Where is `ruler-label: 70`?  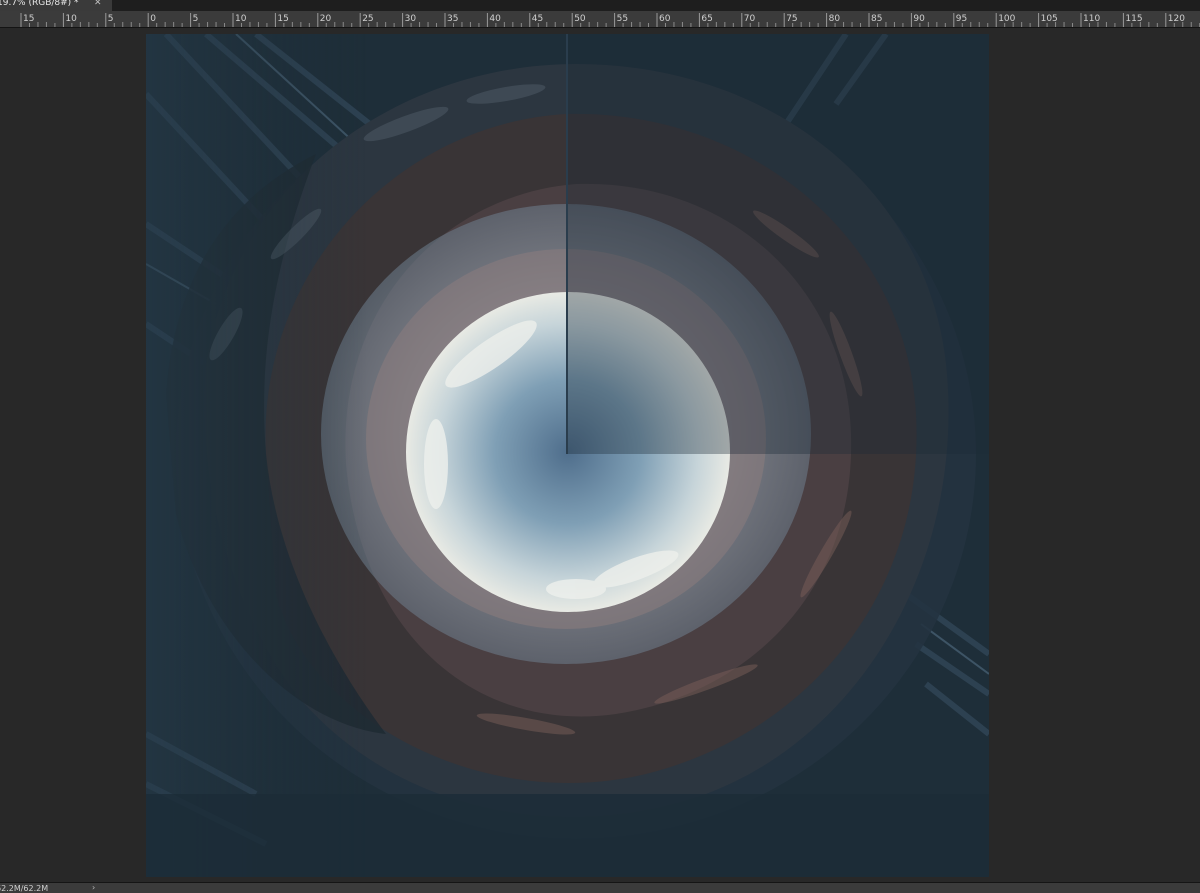
ruler-label: 70 is located at coordinates (750, 19).